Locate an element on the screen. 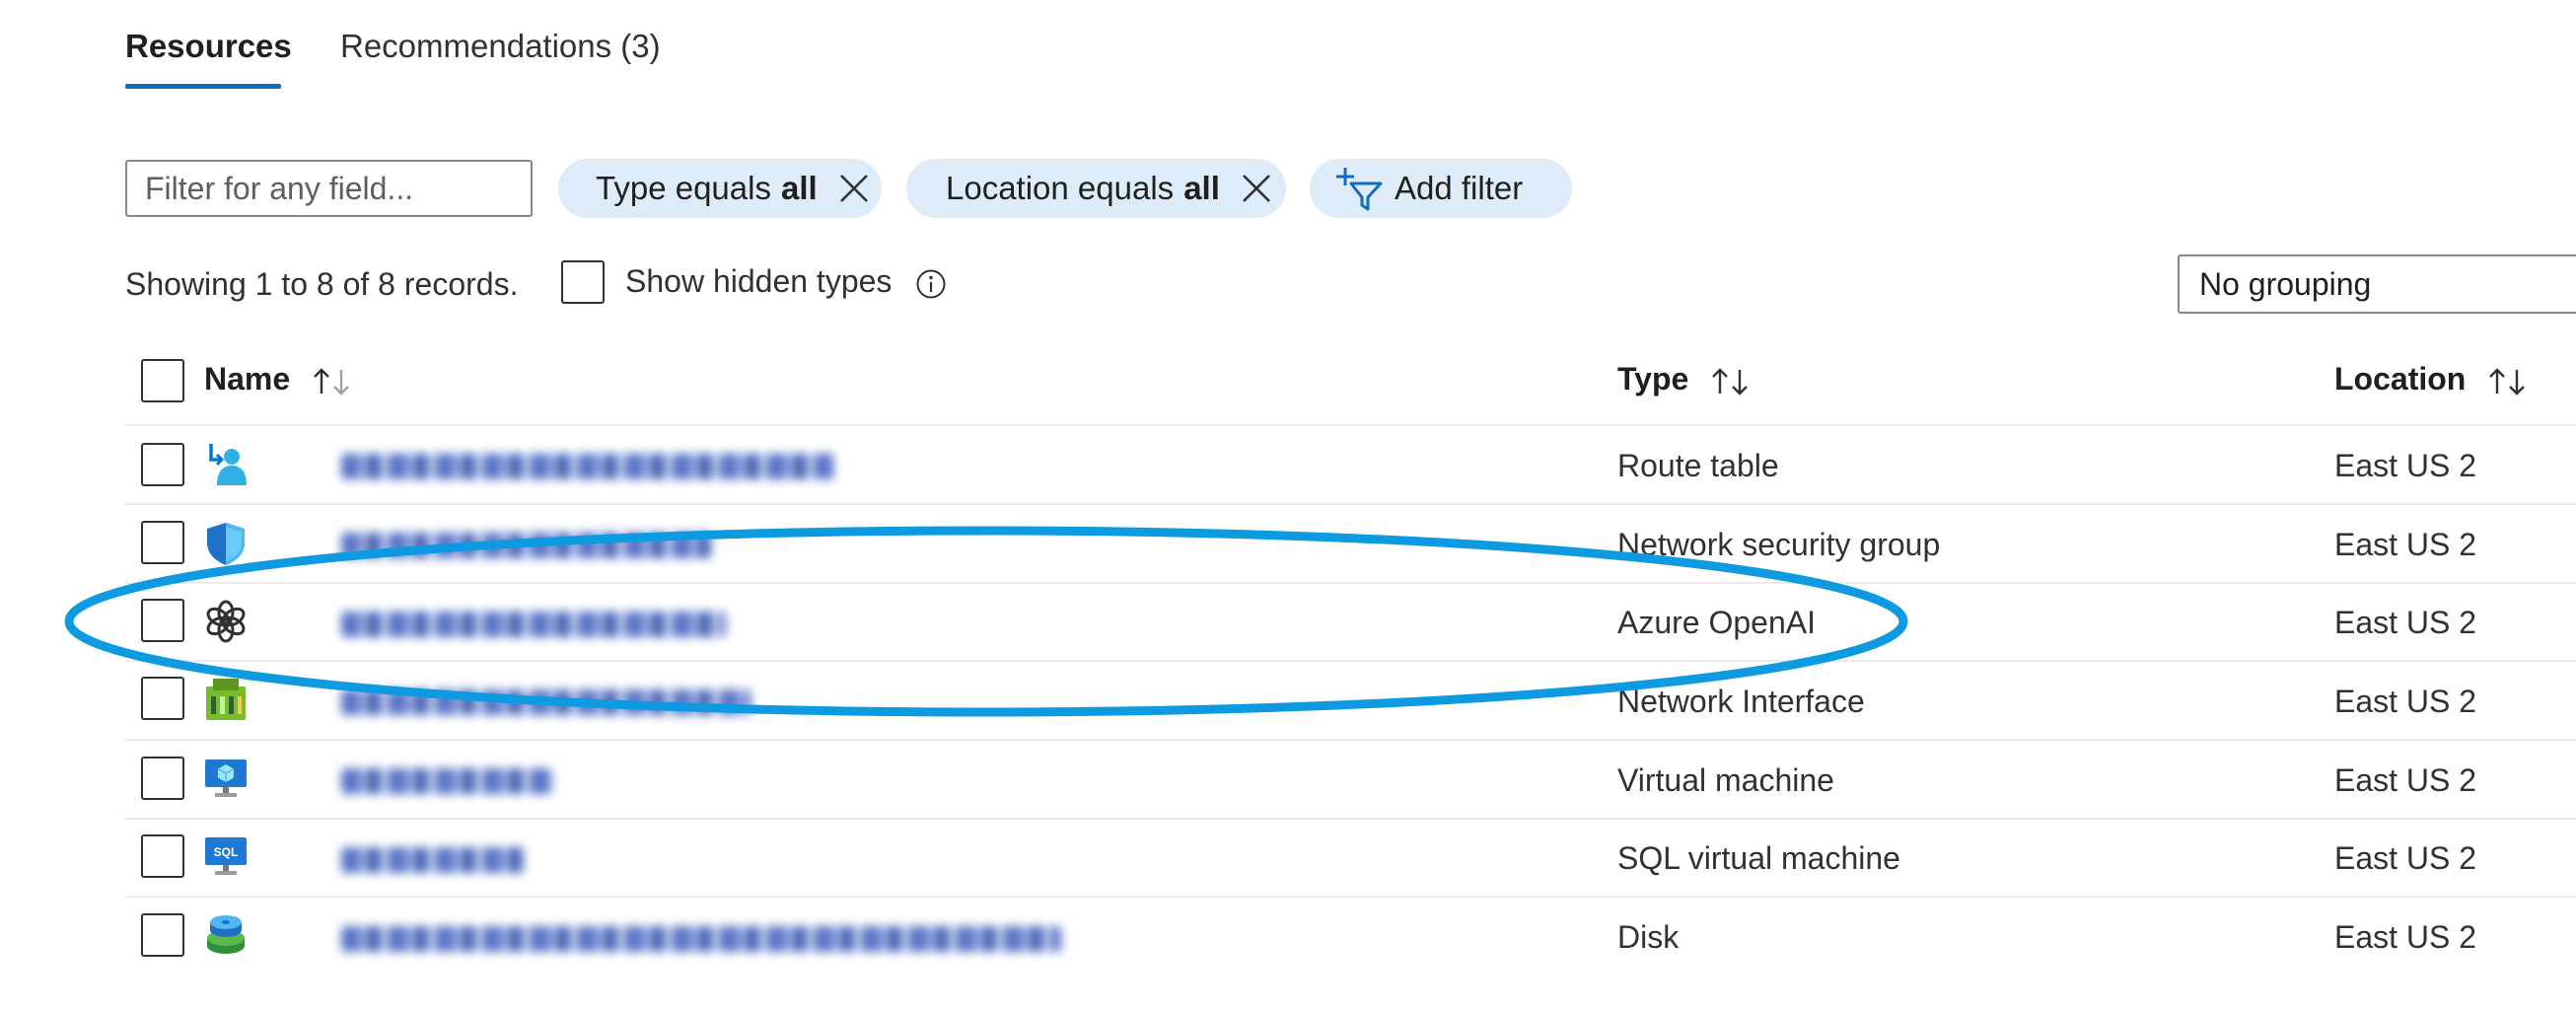  column-header-name: Name is located at coordinates (279, 380).